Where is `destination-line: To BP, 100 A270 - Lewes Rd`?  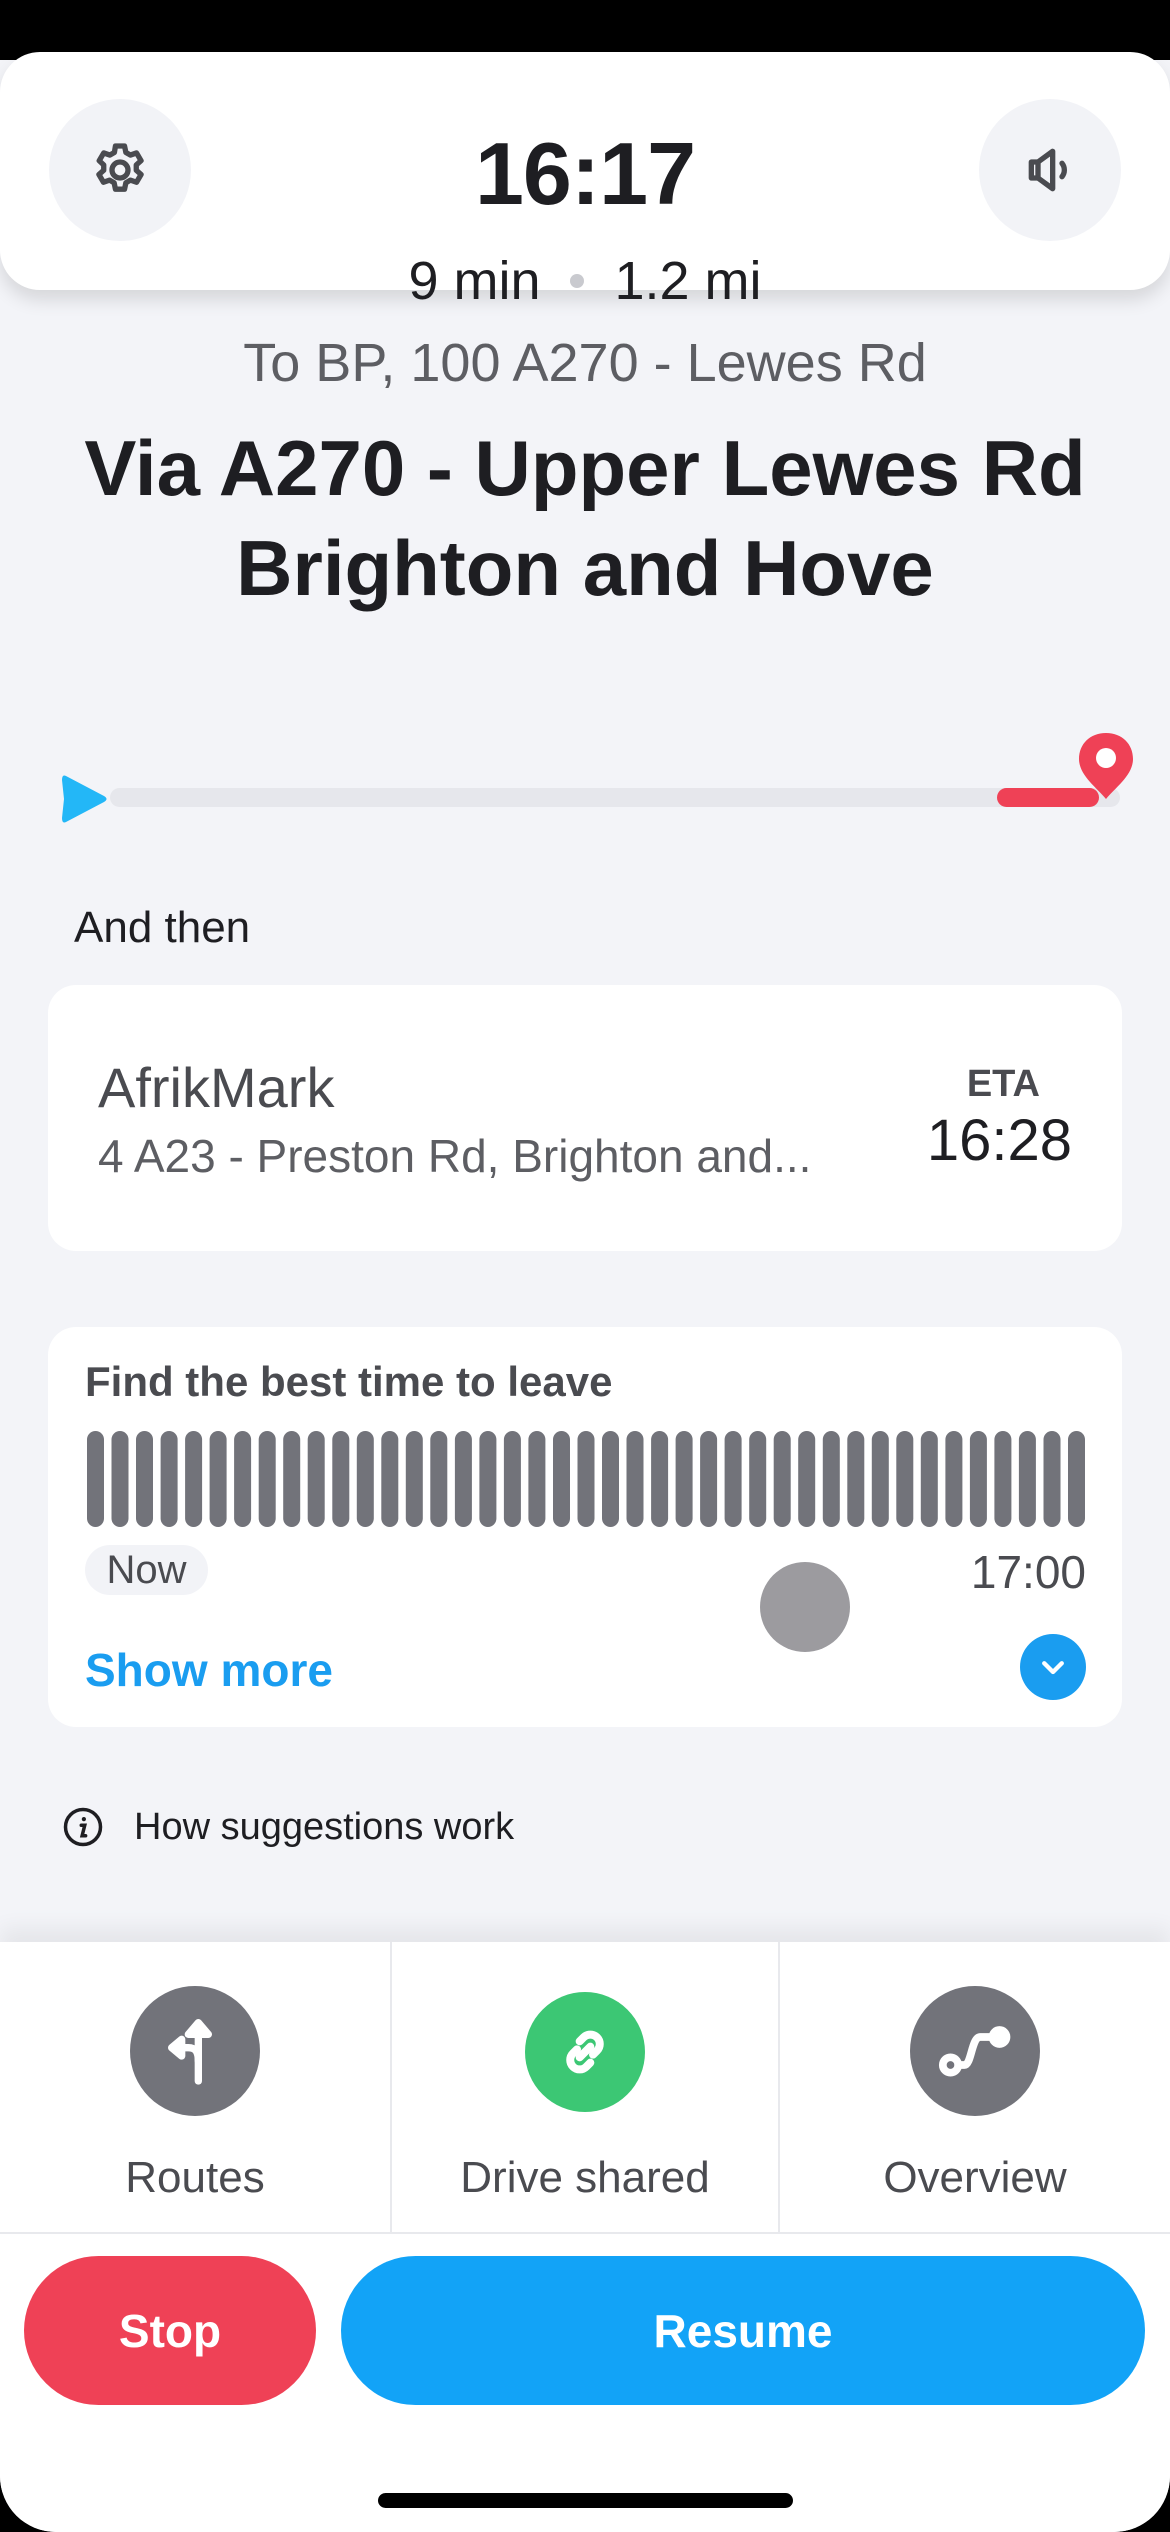 destination-line: To BP, 100 A270 - Lewes Rd is located at coordinates (585, 363).